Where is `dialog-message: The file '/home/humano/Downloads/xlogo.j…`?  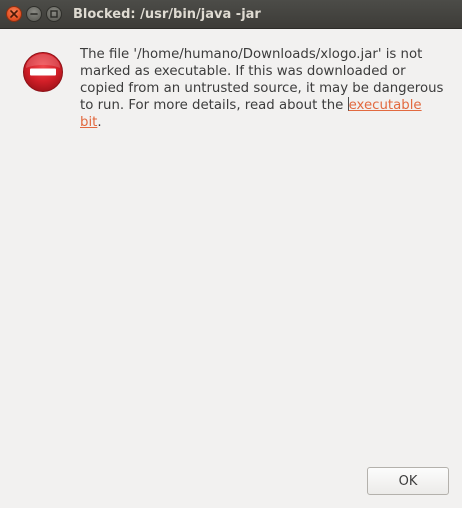 dialog-message: The file '/home/humano/Downloads/xlogo.j… is located at coordinates (264, 88).